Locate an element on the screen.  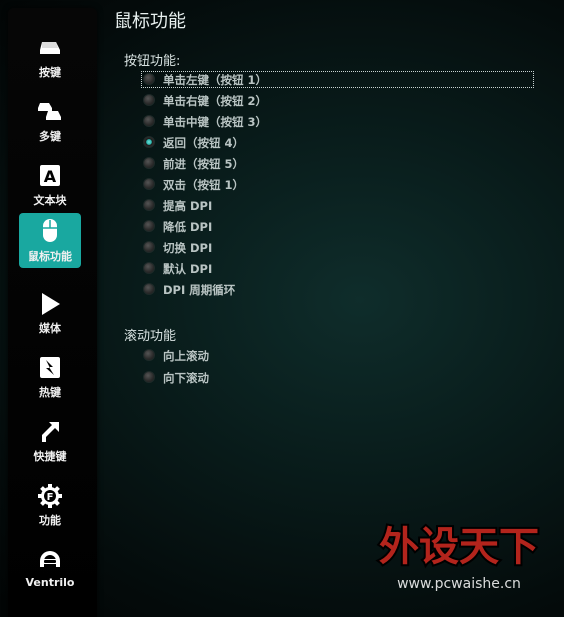
sidebar-item-multikey: 多键 is located at coordinates (50, 120).